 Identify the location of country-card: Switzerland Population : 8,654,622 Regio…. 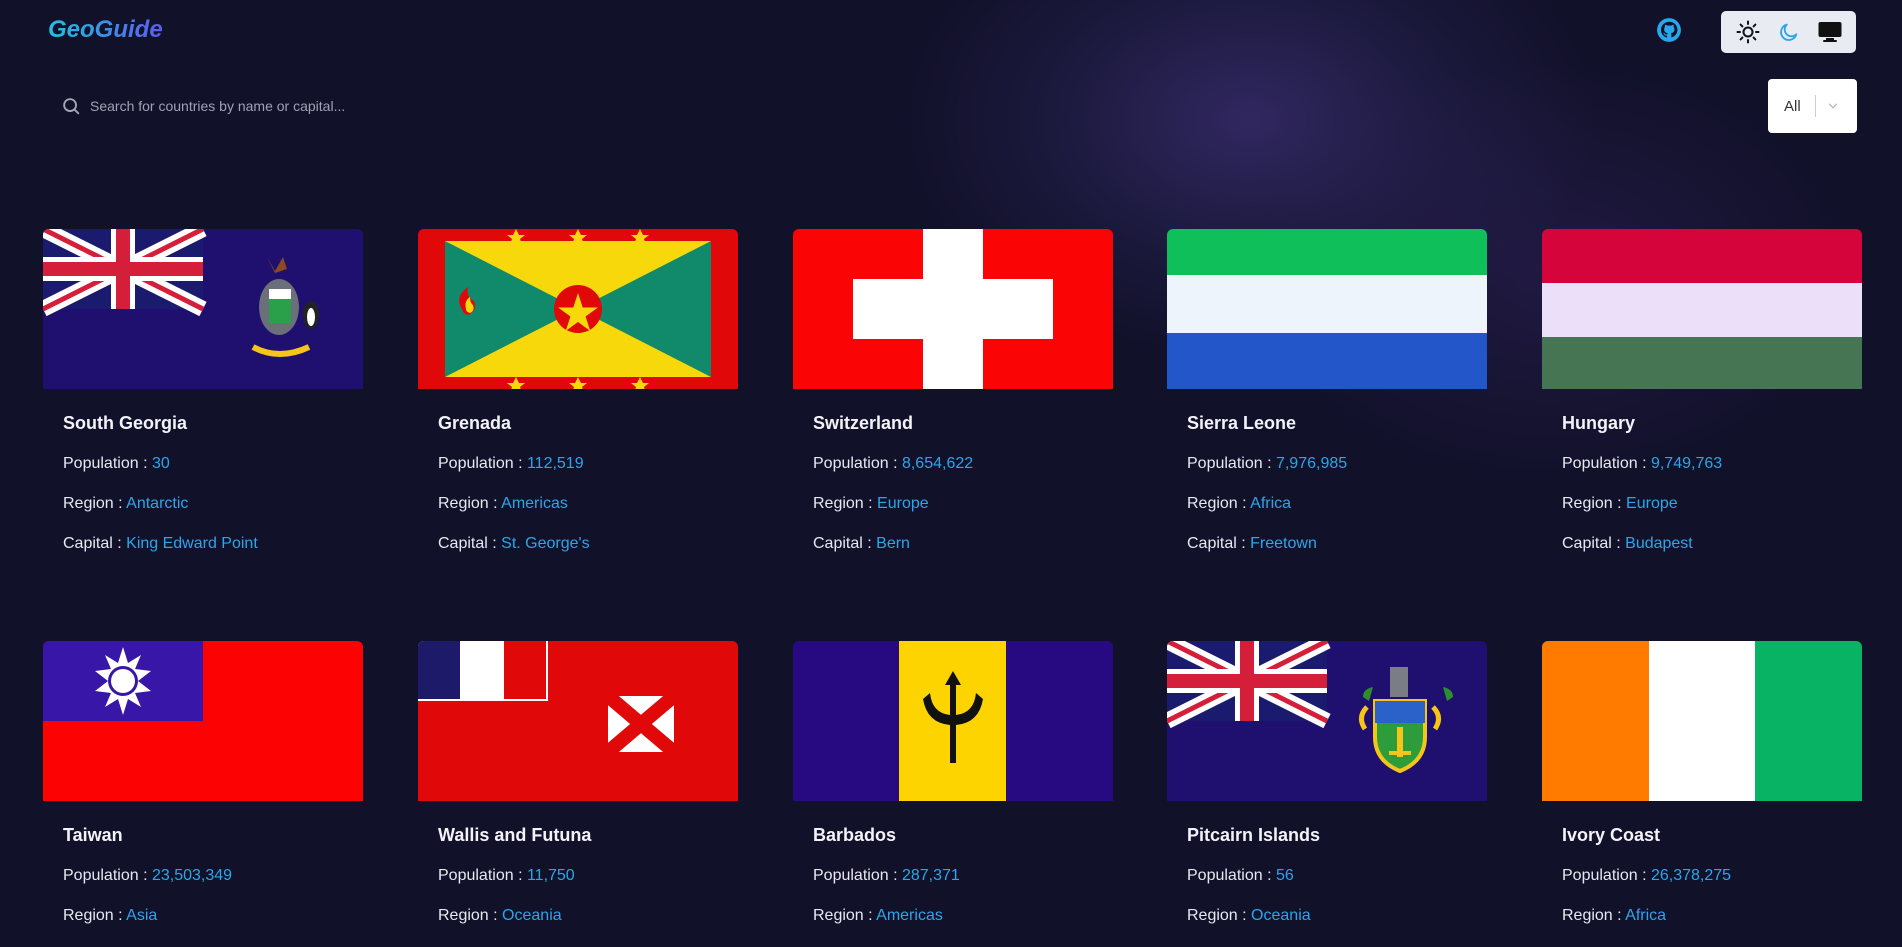
(953, 402).